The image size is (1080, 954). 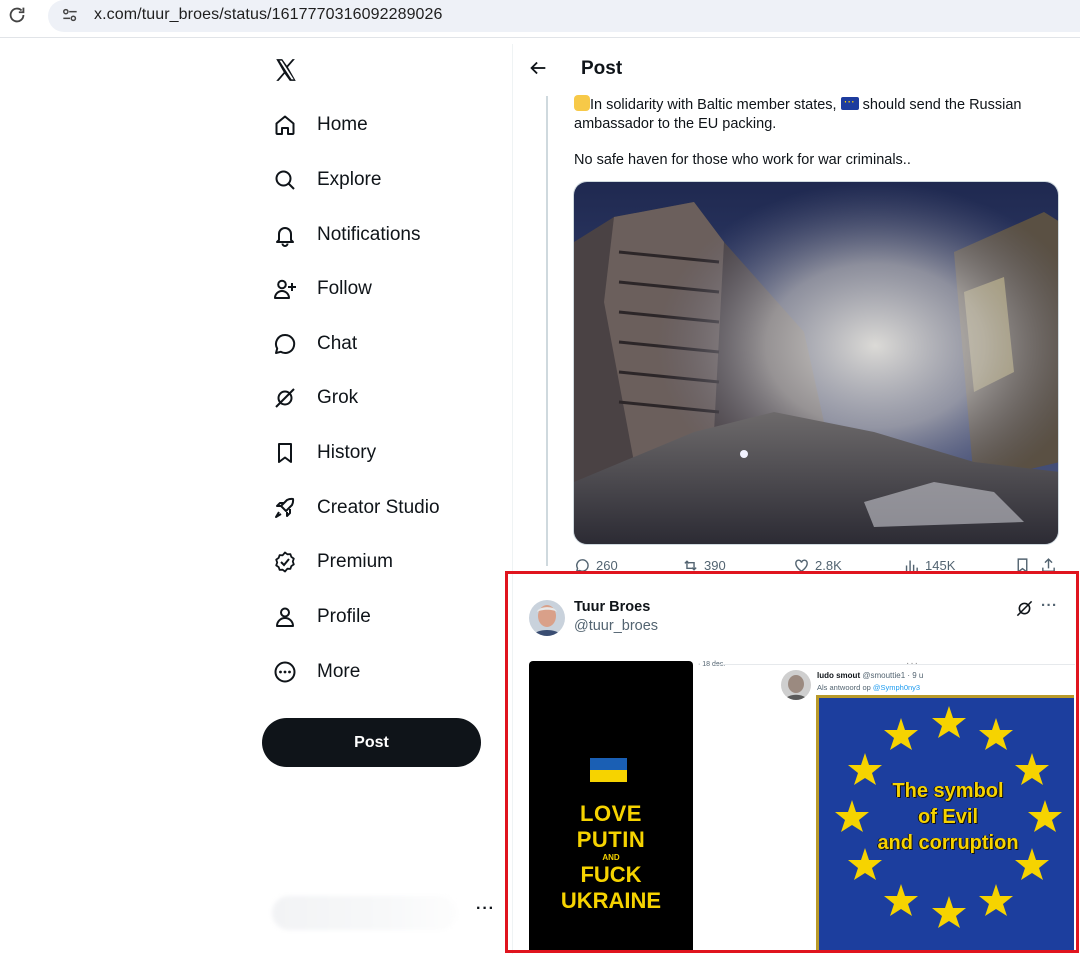 I want to click on sidebar-item-label: Premium, so click(x=355, y=561).